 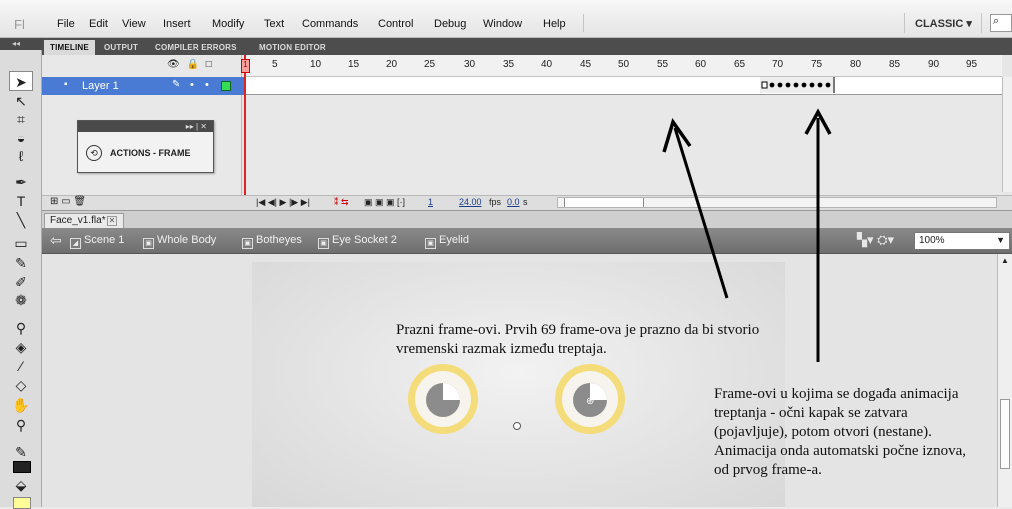 I want to click on text-tool-icon: T, so click(x=21, y=201).